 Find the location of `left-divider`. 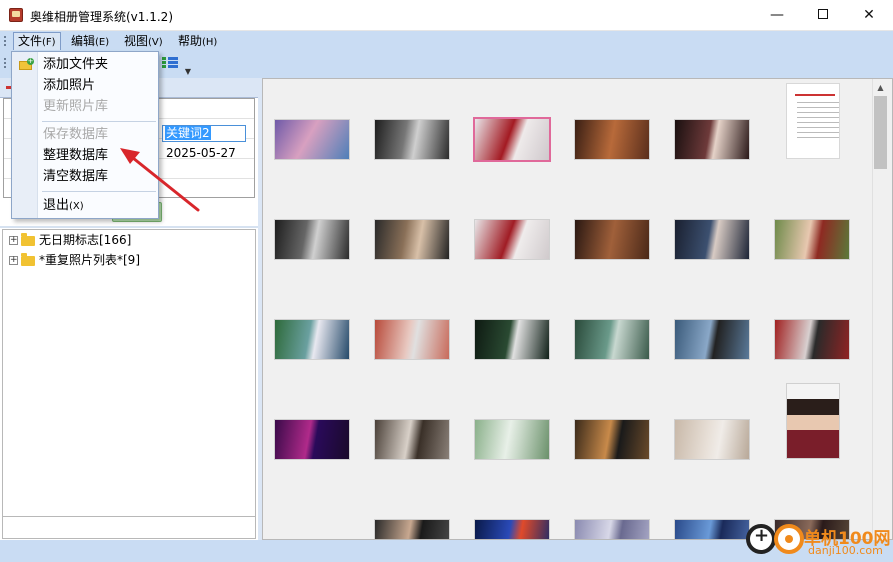

left-divider is located at coordinates (129, 227).